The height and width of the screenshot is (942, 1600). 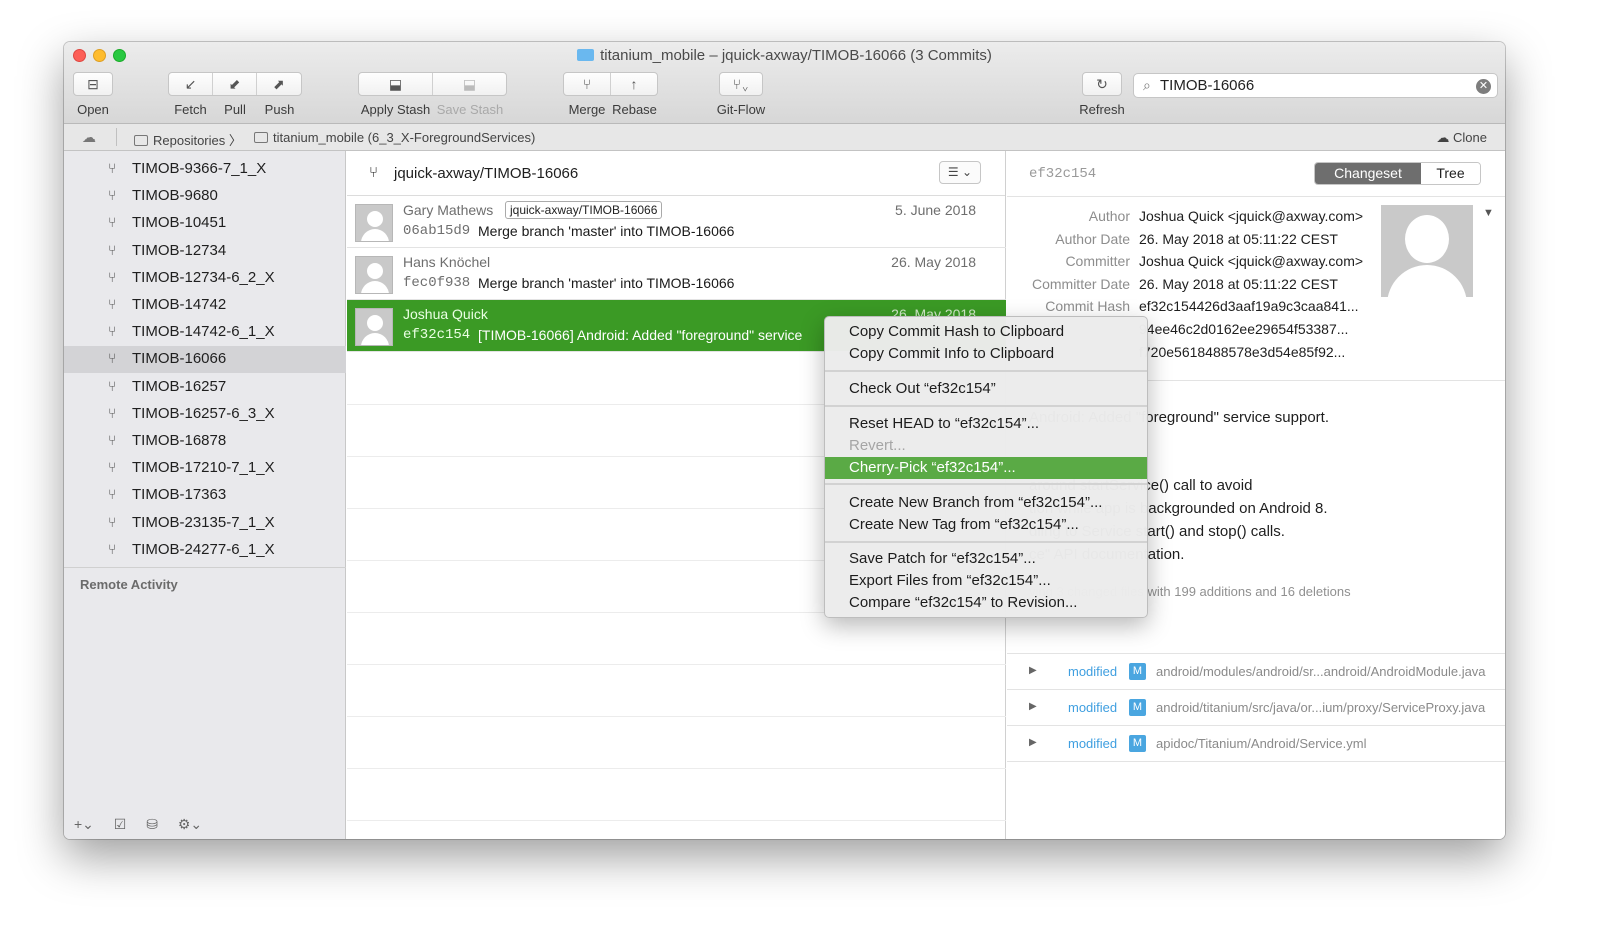 I want to click on detail-divider, so click(x=1256, y=196).